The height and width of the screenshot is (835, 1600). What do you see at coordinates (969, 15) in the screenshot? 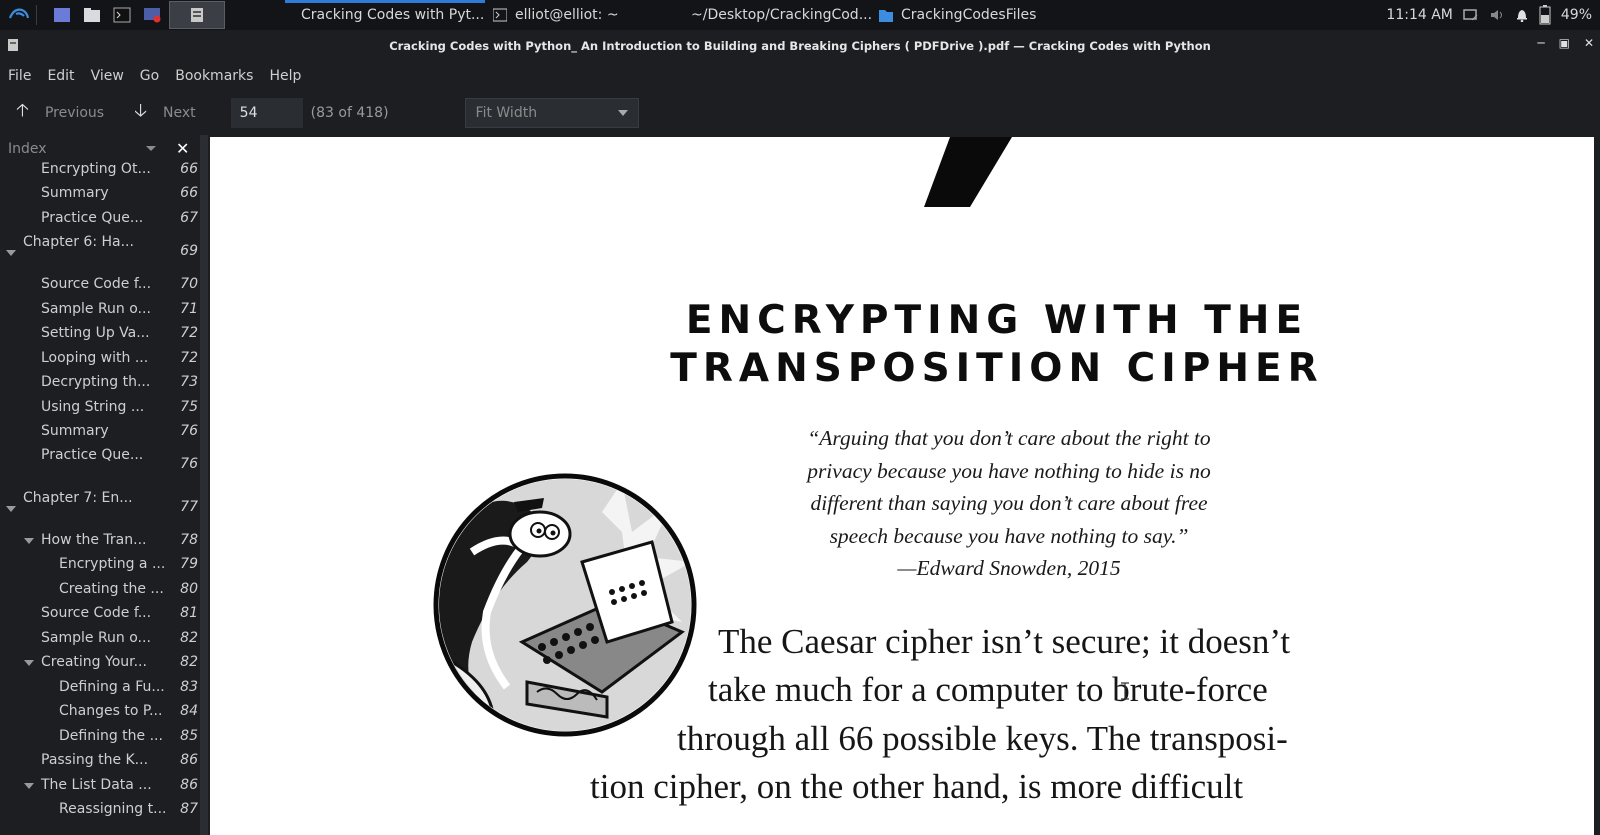
I see `task-label: CrackingCodesFiles` at bounding box center [969, 15].